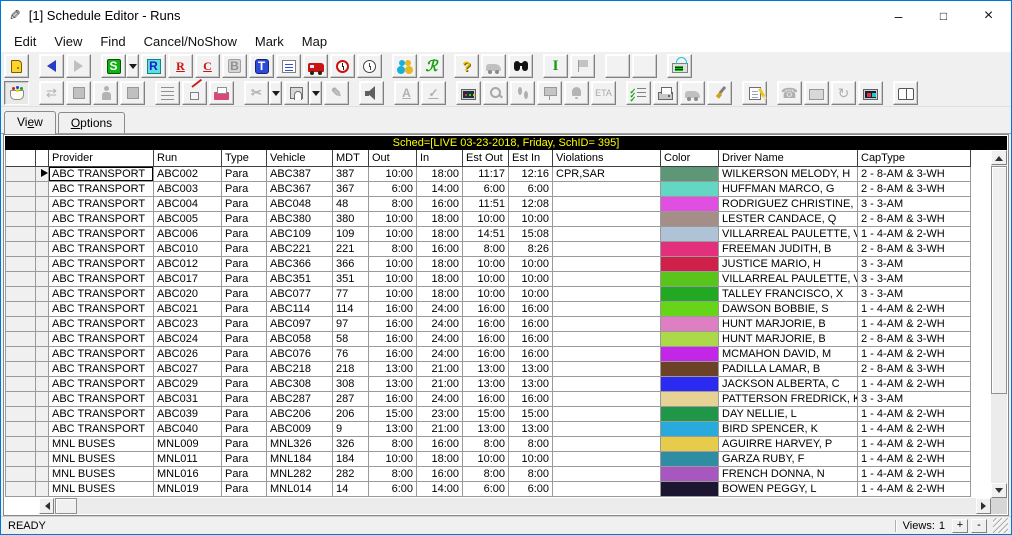 This screenshot has height=535, width=1012. Describe the element at coordinates (300, 459) in the screenshot. I see `cell-vehicle: MNL184` at that location.